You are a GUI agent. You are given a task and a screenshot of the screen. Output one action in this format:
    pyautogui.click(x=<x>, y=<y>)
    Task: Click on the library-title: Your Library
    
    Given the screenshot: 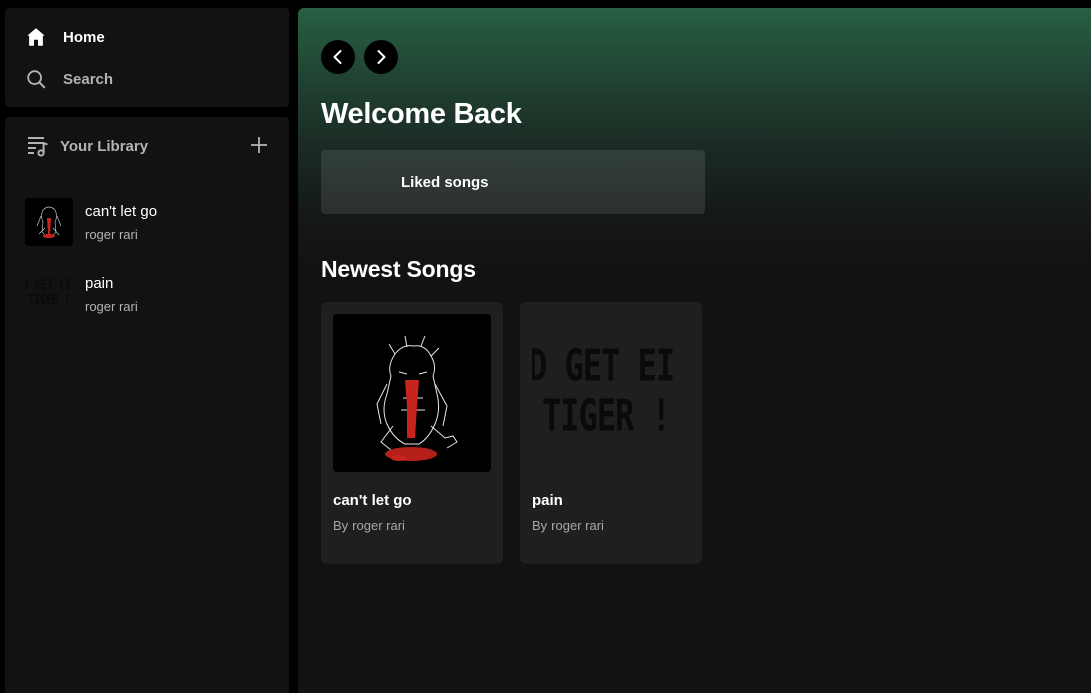 What is the action you would take?
    pyautogui.click(x=104, y=146)
    